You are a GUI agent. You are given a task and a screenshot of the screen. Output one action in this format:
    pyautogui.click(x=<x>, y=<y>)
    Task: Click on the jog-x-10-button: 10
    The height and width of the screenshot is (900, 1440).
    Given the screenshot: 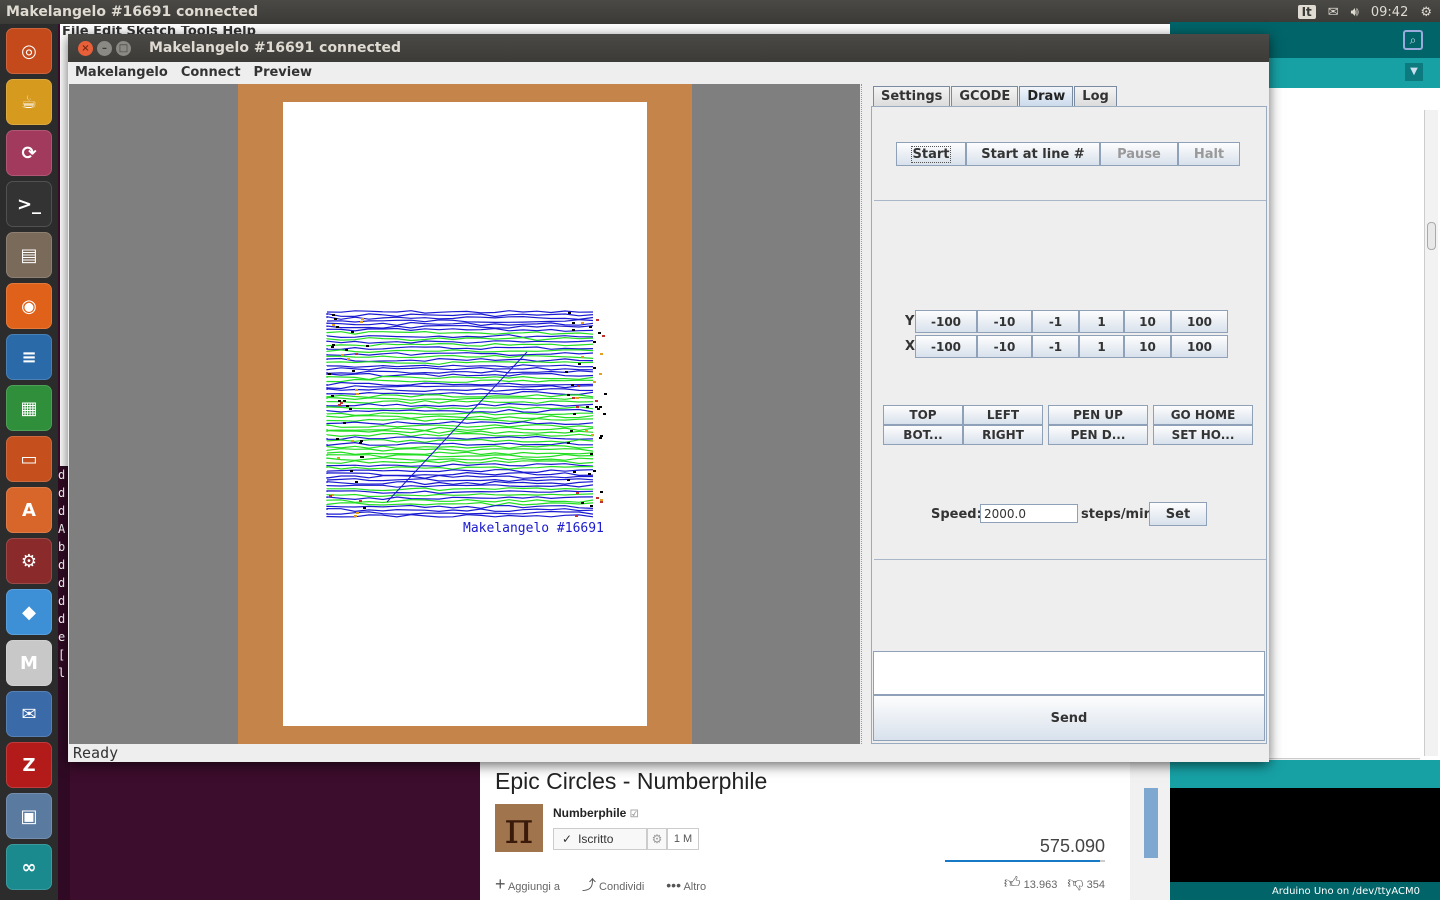 What is the action you would take?
    pyautogui.click(x=1147, y=346)
    